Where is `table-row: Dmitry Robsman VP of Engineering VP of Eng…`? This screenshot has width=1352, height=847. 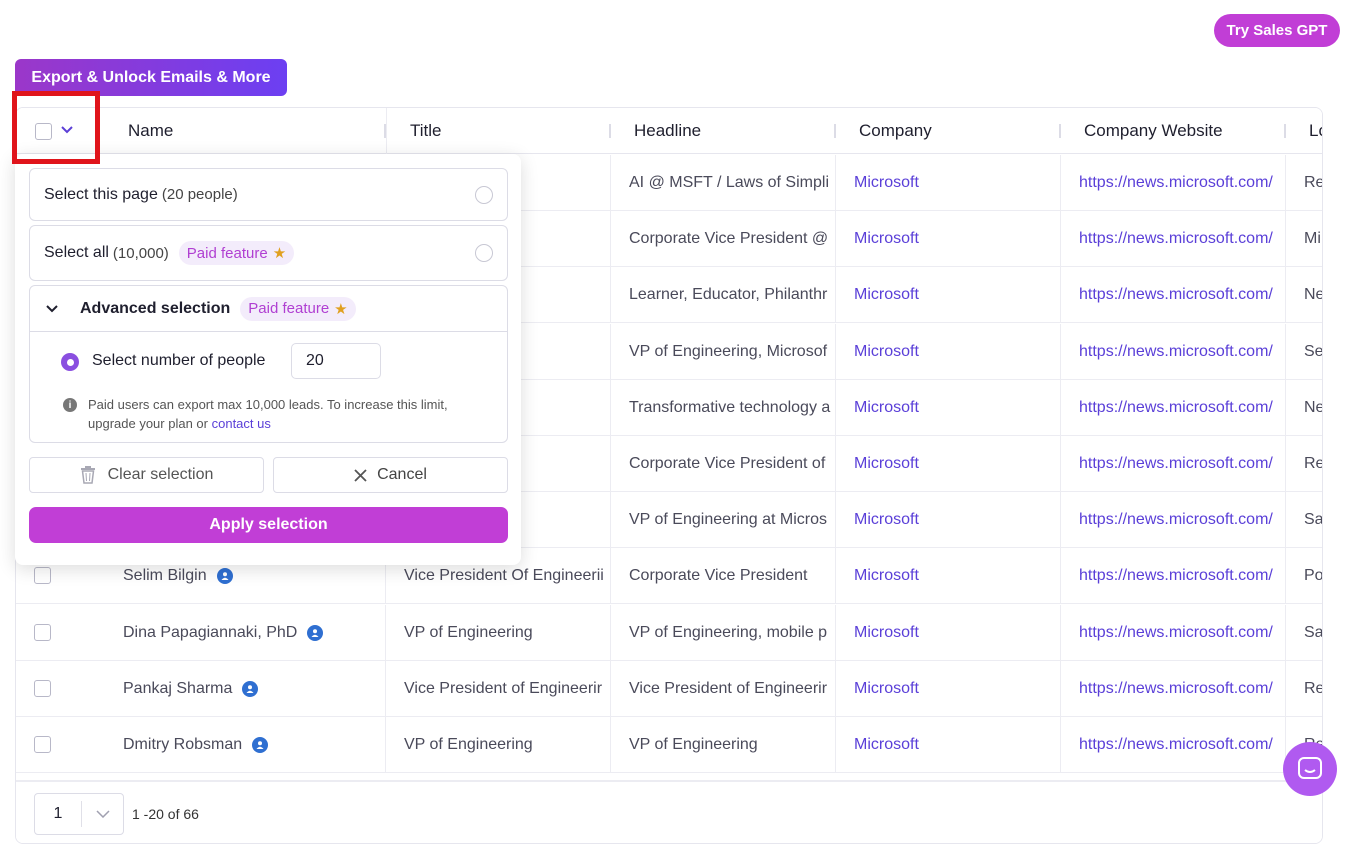
table-row: Dmitry Robsman VP of Engineering VP of Eng… is located at coordinates (669, 745).